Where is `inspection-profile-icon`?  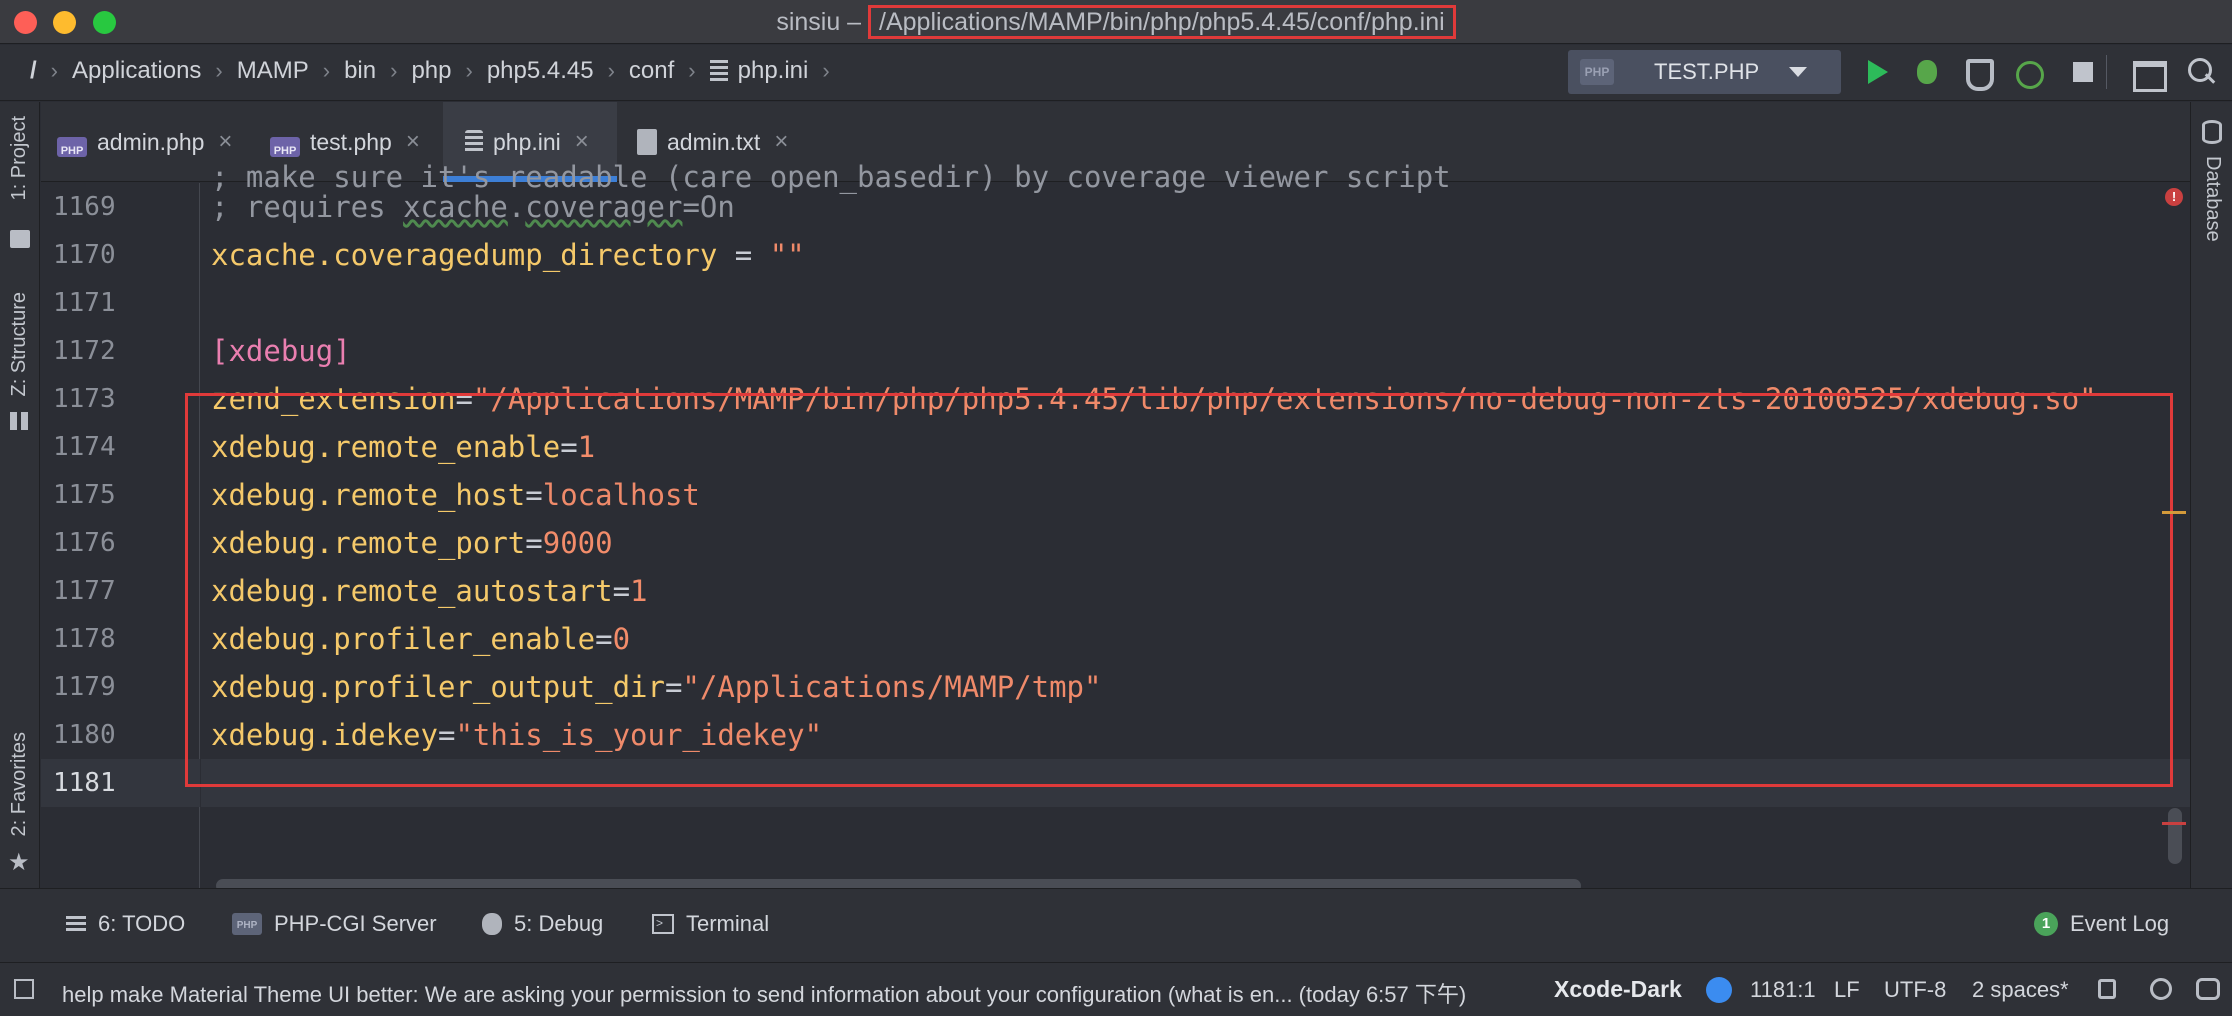 inspection-profile-icon is located at coordinates (2161, 989).